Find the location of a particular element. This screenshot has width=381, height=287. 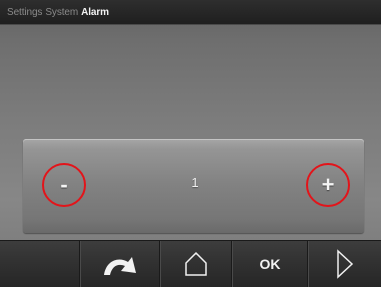

next-button is located at coordinates (344, 264).